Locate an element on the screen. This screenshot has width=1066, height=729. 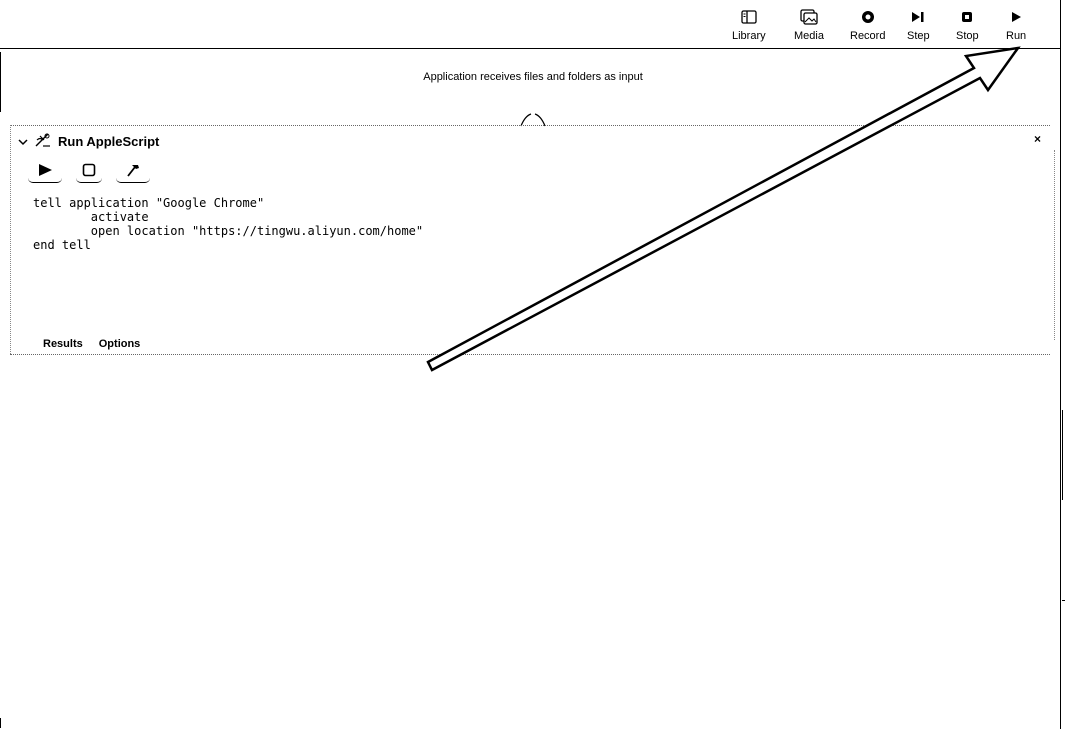
stop-button: Stop is located at coordinates (967, 25).